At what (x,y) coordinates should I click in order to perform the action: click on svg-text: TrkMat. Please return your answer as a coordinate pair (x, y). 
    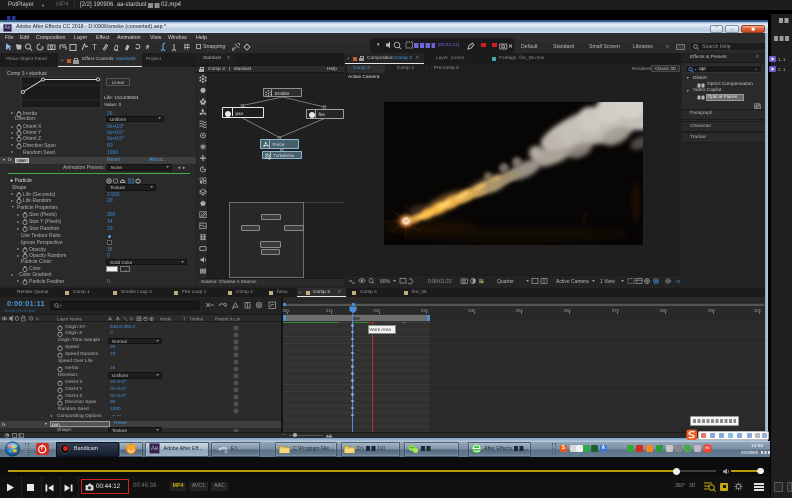
    Looking at the image, I should click on (196, 318).